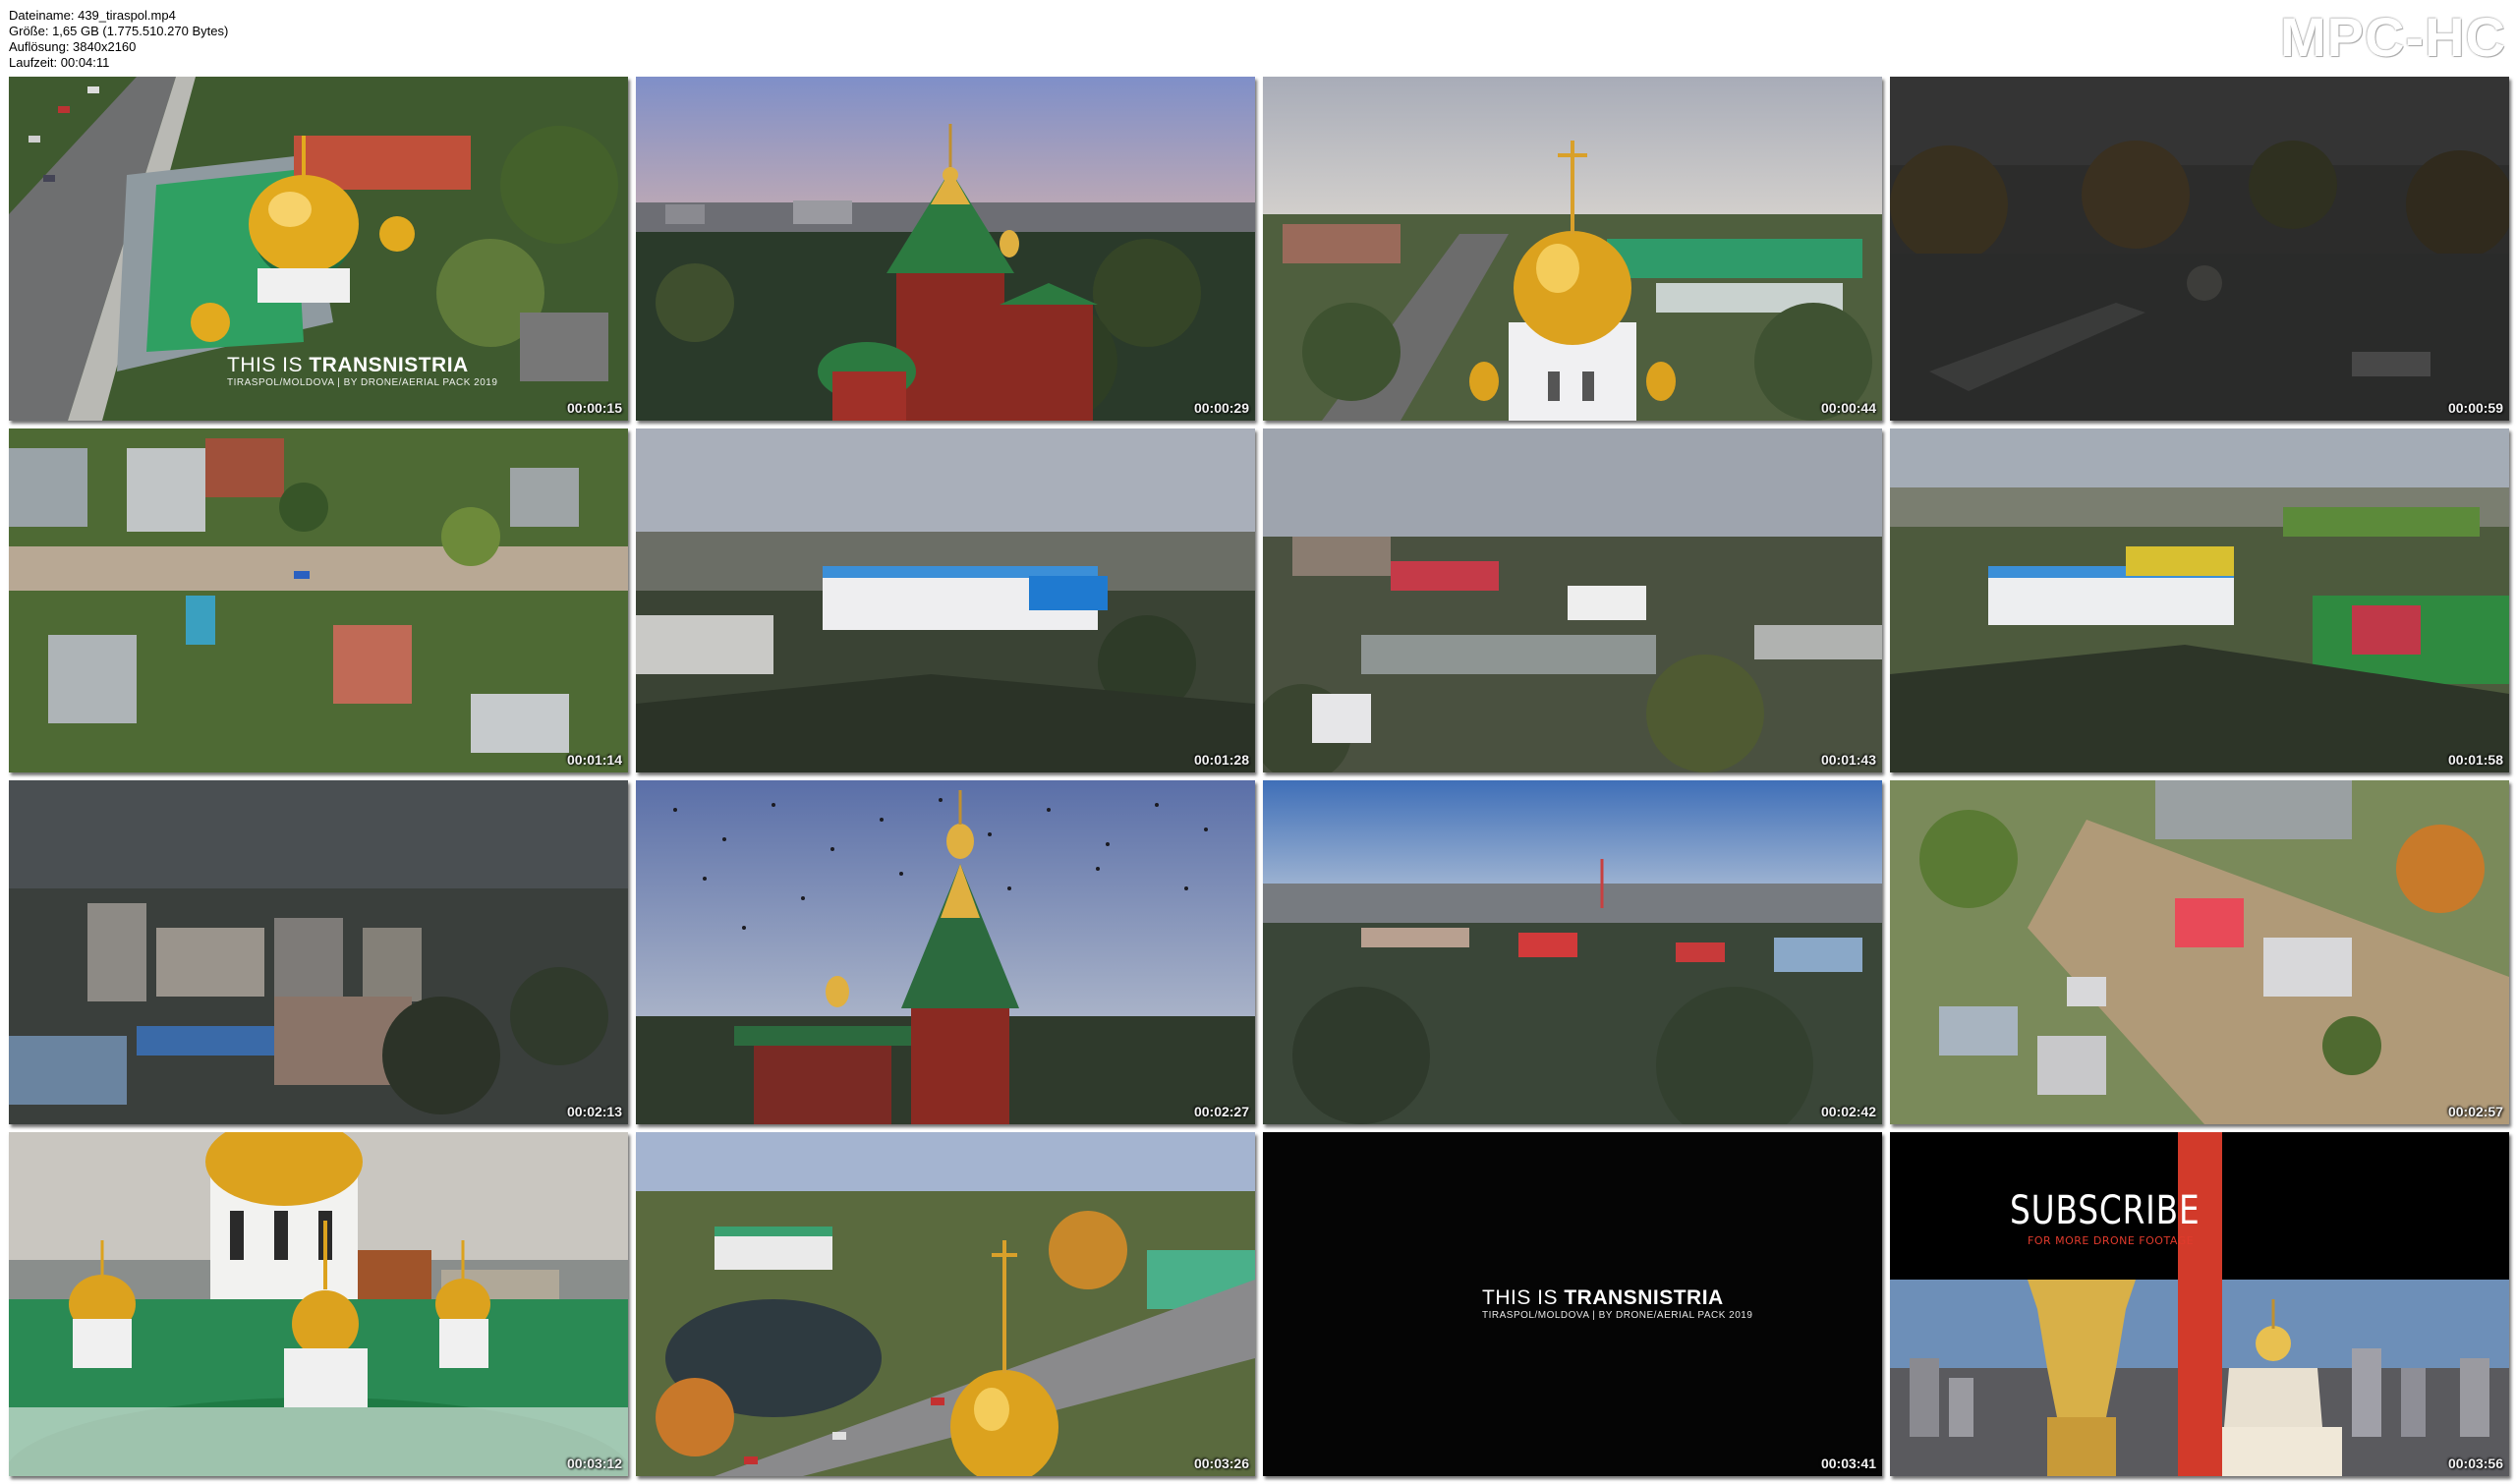  Describe the element at coordinates (1848, 760) in the screenshot. I see `timestamp: 00:01:43` at that location.